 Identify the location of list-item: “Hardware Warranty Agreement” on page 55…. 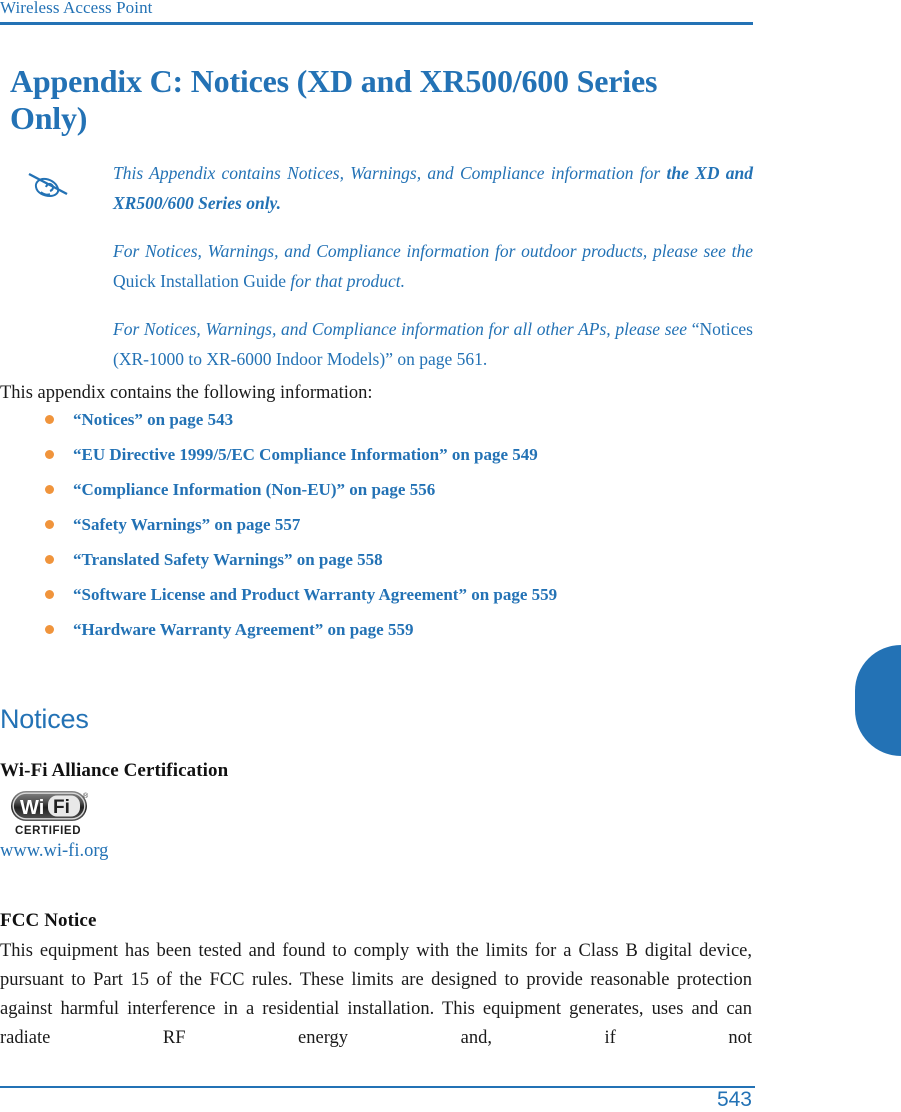
(380, 629).